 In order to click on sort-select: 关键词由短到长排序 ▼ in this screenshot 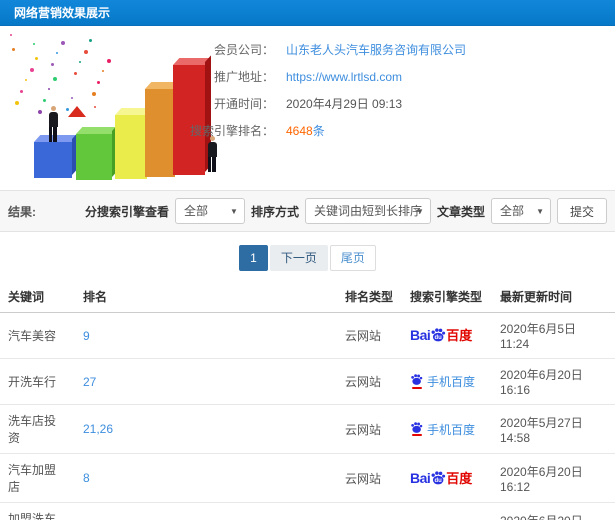, I will do `click(367, 211)`.